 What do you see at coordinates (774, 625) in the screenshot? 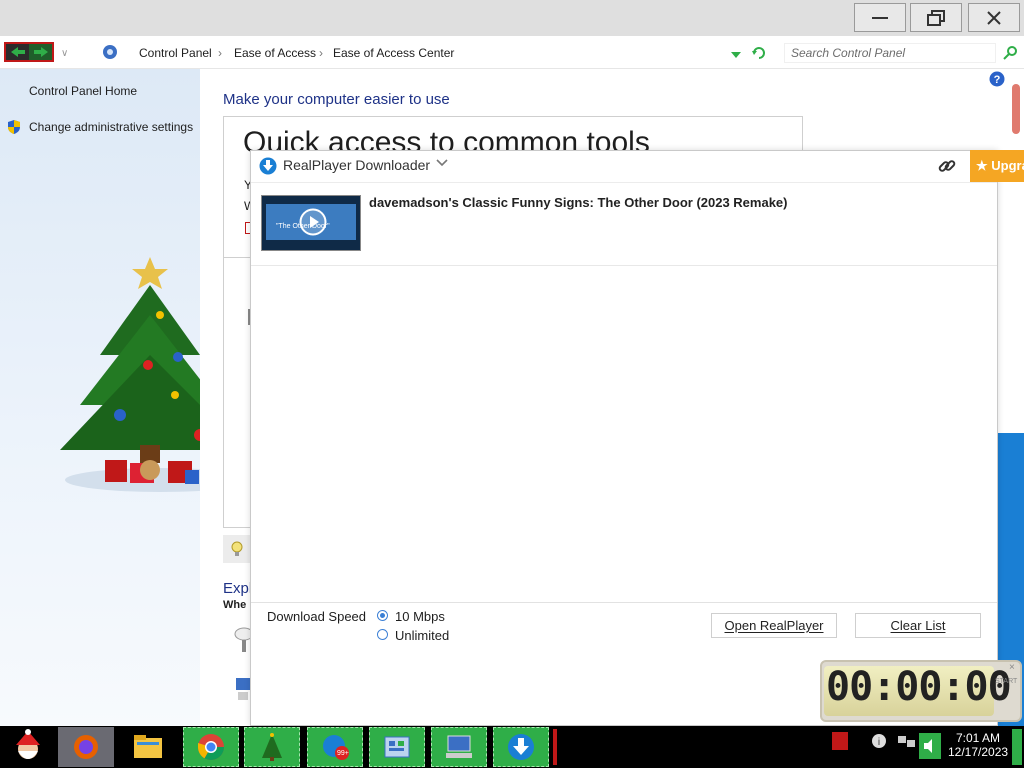
I see `open-realplayer-button: Open RealPlayer` at bounding box center [774, 625].